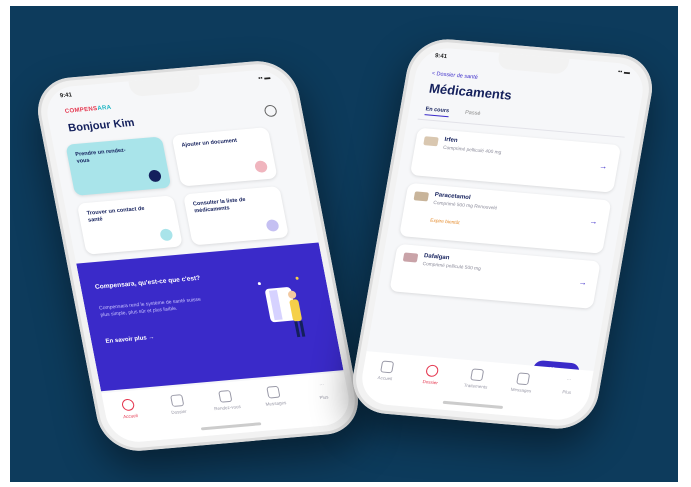  What do you see at coordinates (261, 167) in the screenshot?
I see `document-icon` at bounding box center [261, 167].